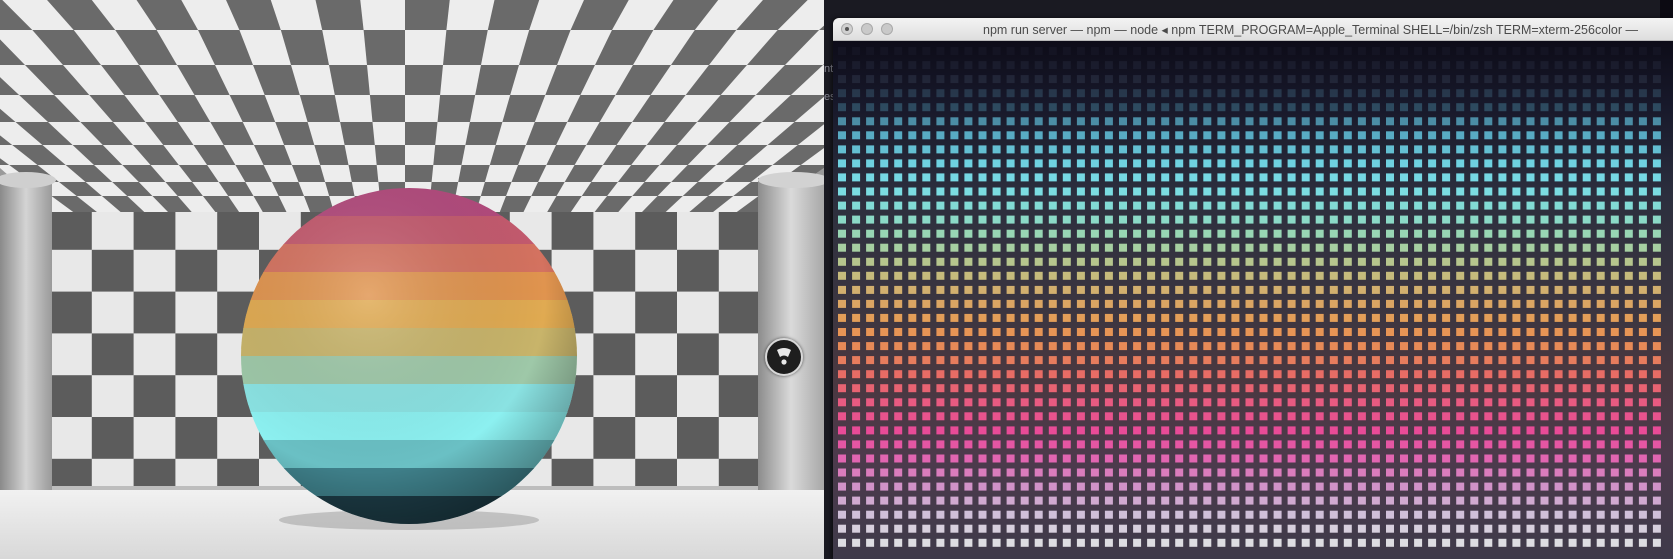  Describe the element at coordinates (26, 334) in the screenshot. I see `left-column` at that location.